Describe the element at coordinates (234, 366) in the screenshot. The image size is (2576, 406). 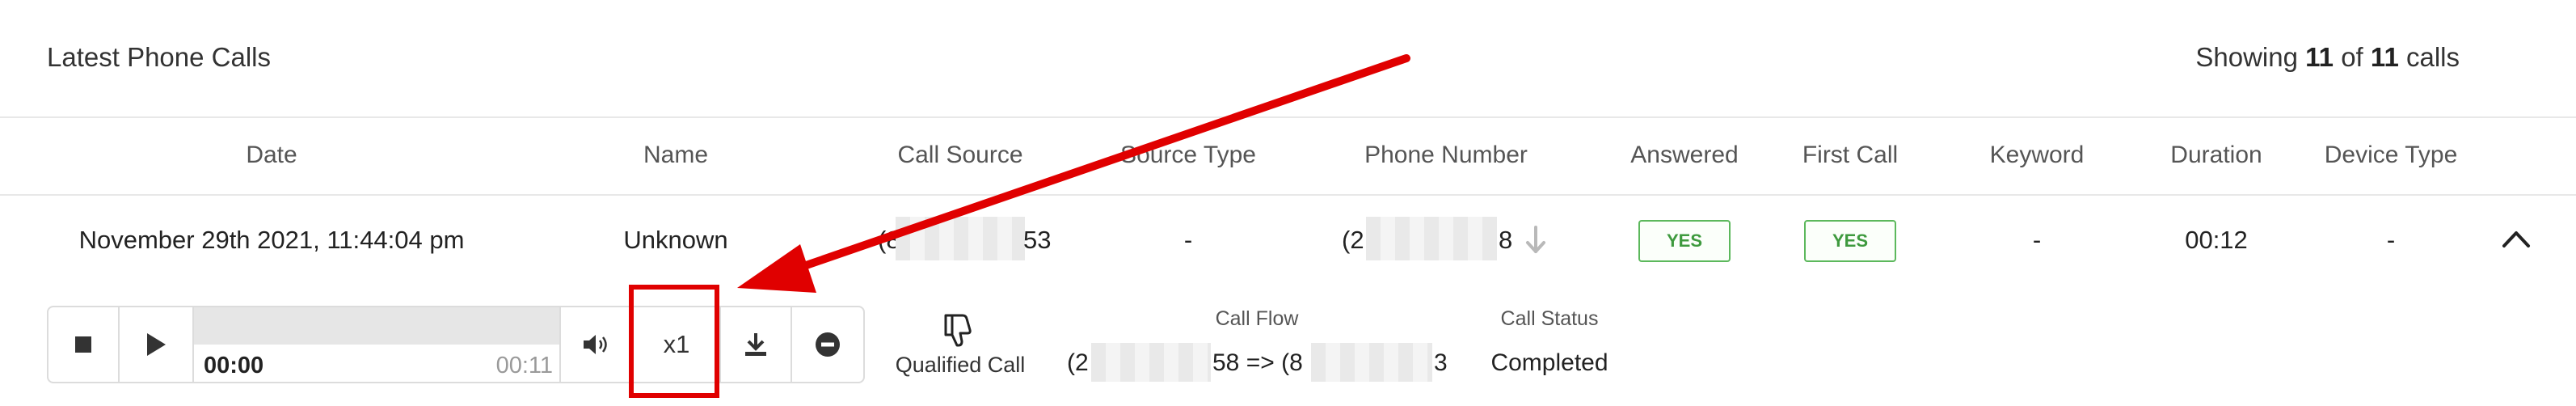
I see `current-time: 00:00` at that location.